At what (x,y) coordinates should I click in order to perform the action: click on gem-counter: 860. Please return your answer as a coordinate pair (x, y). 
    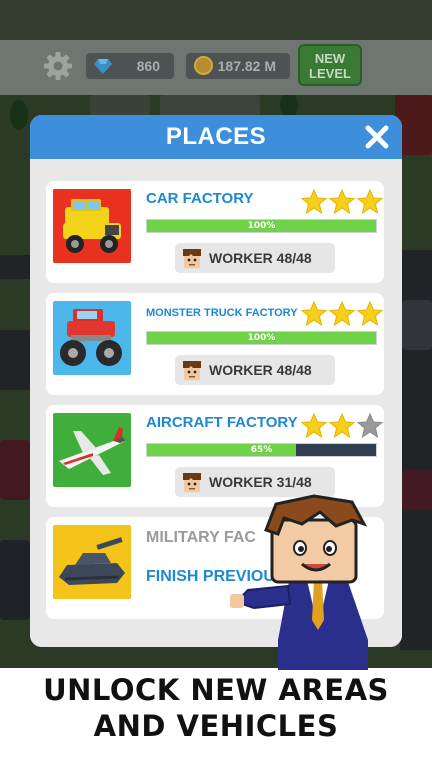
    Looking at the image, I should click on (130, 66).